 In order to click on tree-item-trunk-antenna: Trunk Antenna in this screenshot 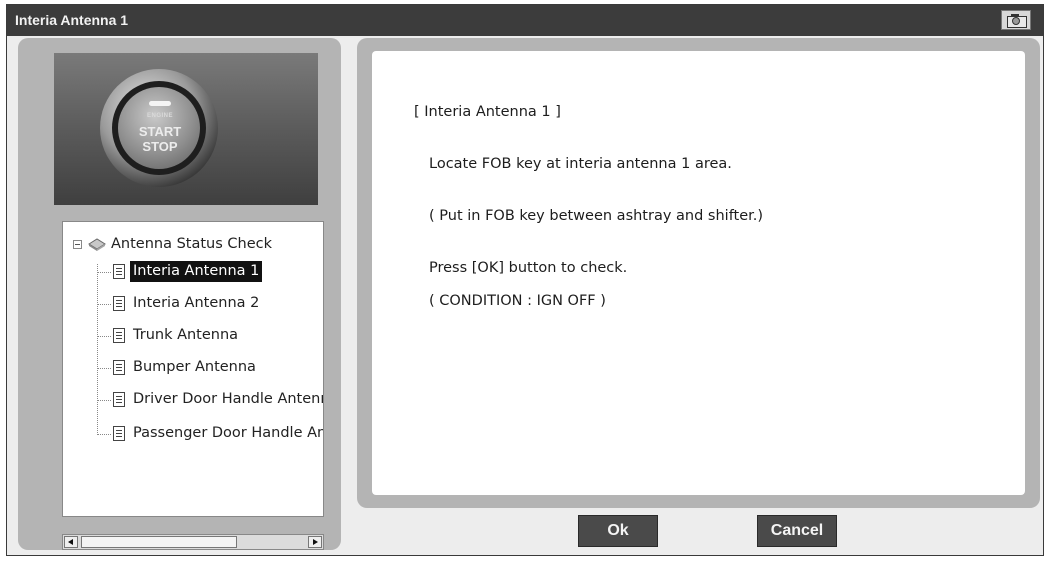, I will do `click(185, 335)`.